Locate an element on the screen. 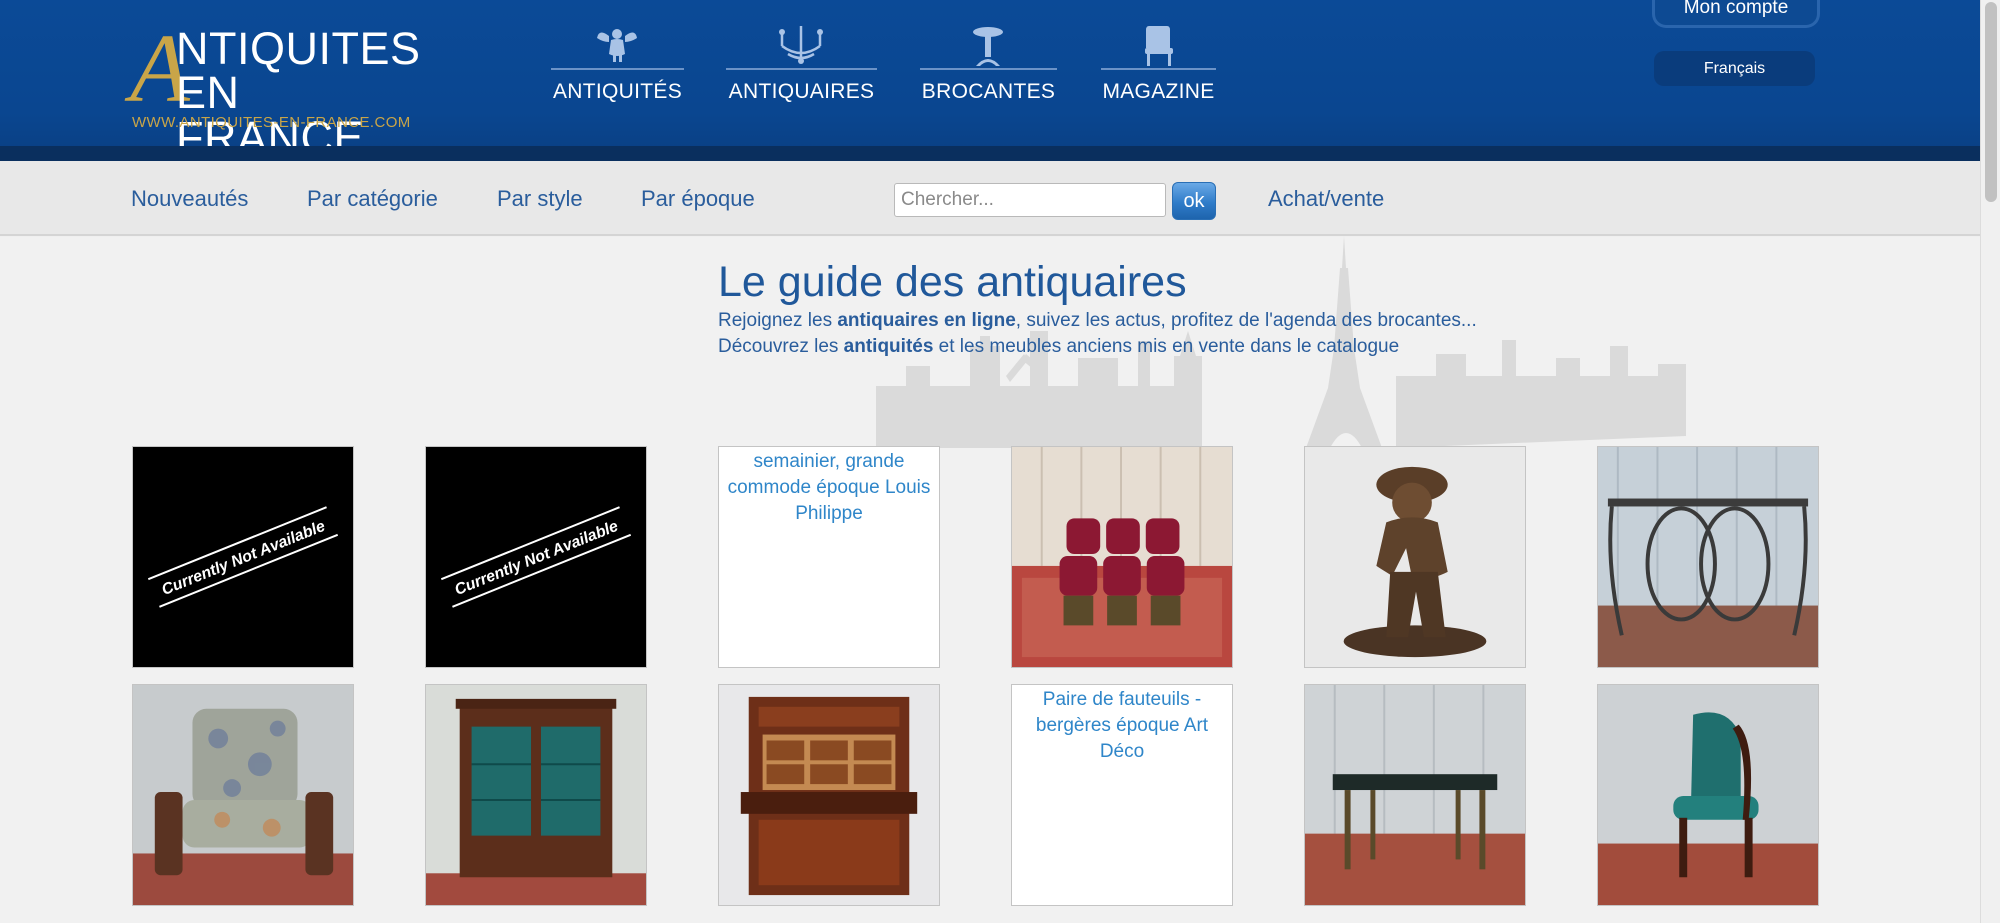 The height and width of the screenshot is (923, 2000). nav-antiquites: ANTIQUITÉS is located at coordinates (617, 64).